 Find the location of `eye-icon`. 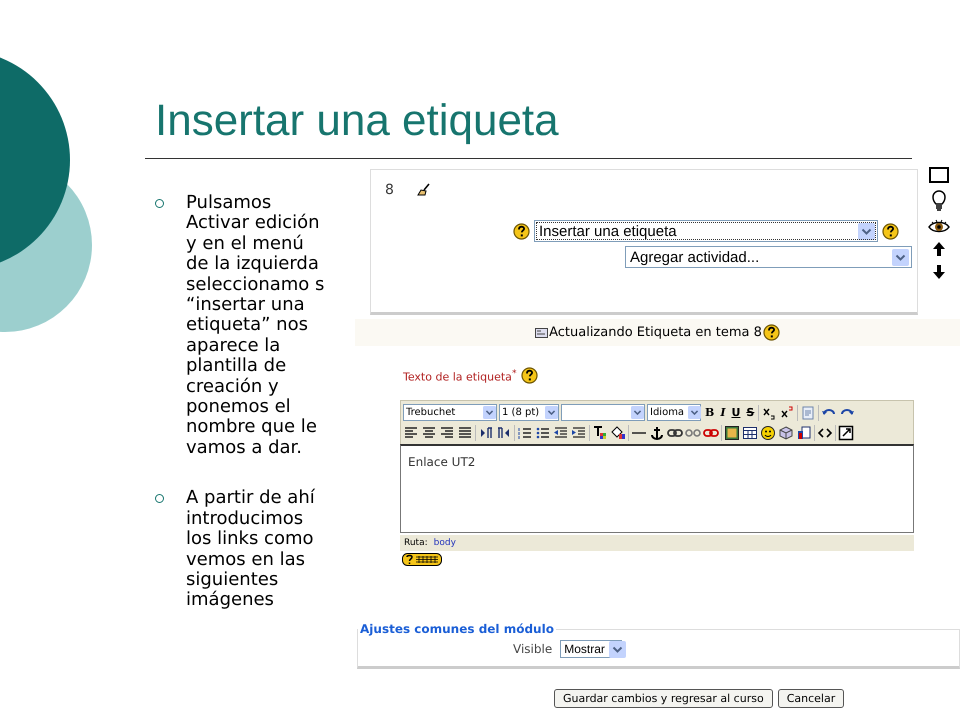

eye-icon is located at coordinates (939, 226).